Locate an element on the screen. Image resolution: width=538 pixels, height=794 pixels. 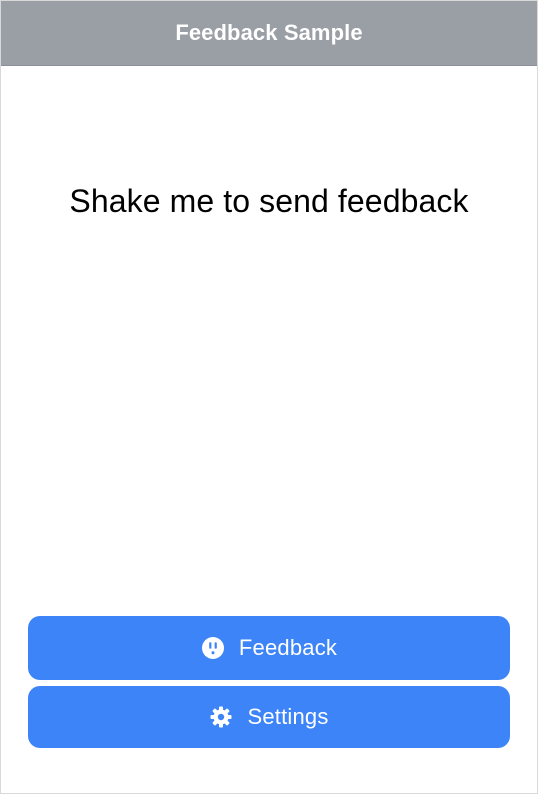
feedback-button-label: Feedback is located at coordinates (288, 647).